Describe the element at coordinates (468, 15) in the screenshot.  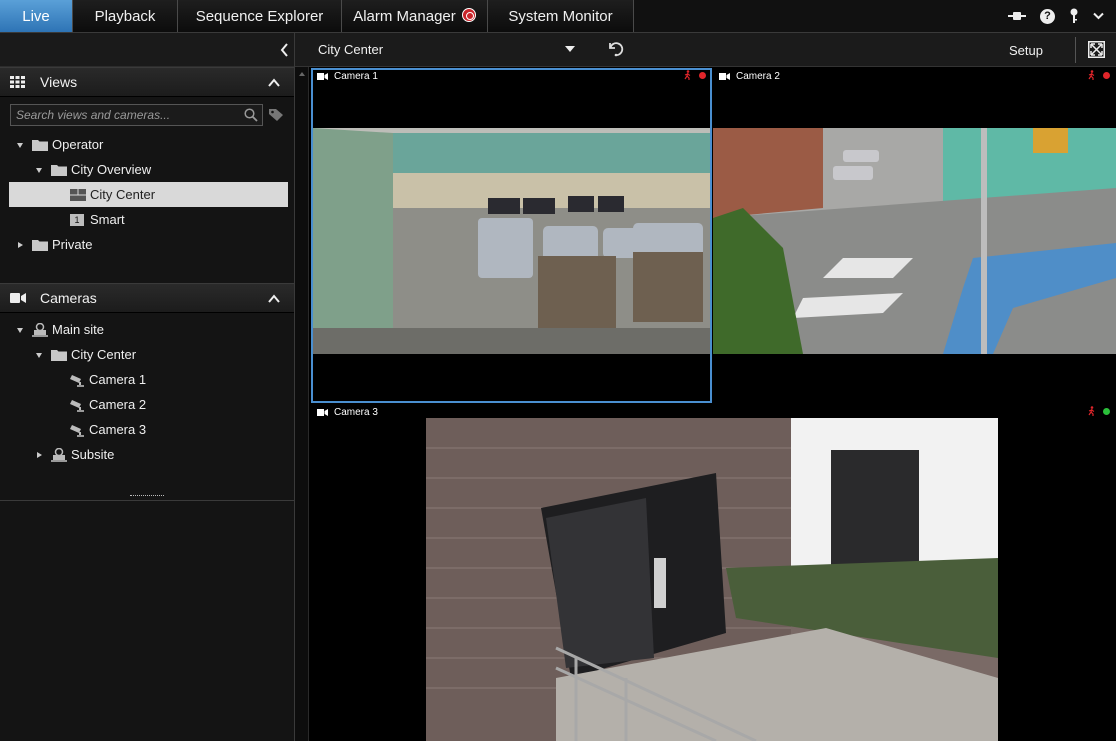
I see `alarm-badge-icon` at that location.